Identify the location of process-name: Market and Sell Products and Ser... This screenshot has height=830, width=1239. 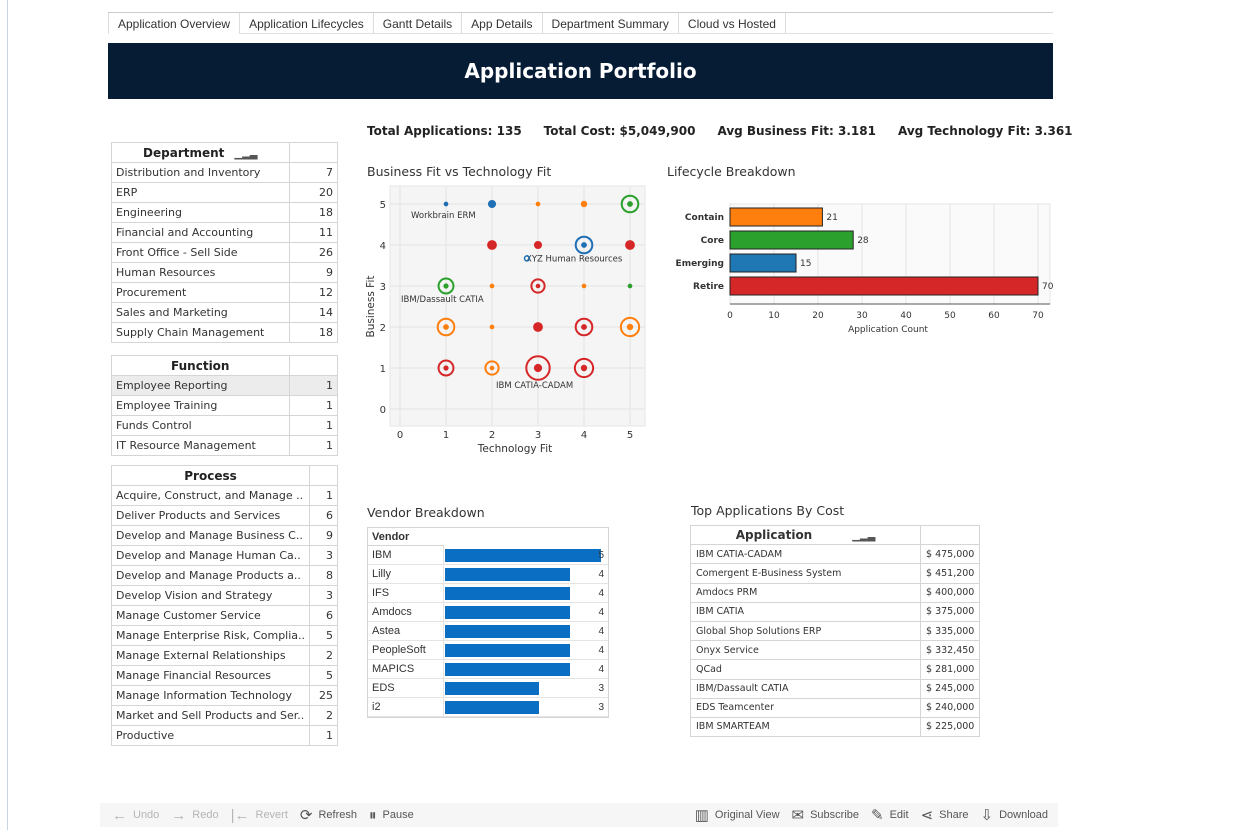
(210, 715).